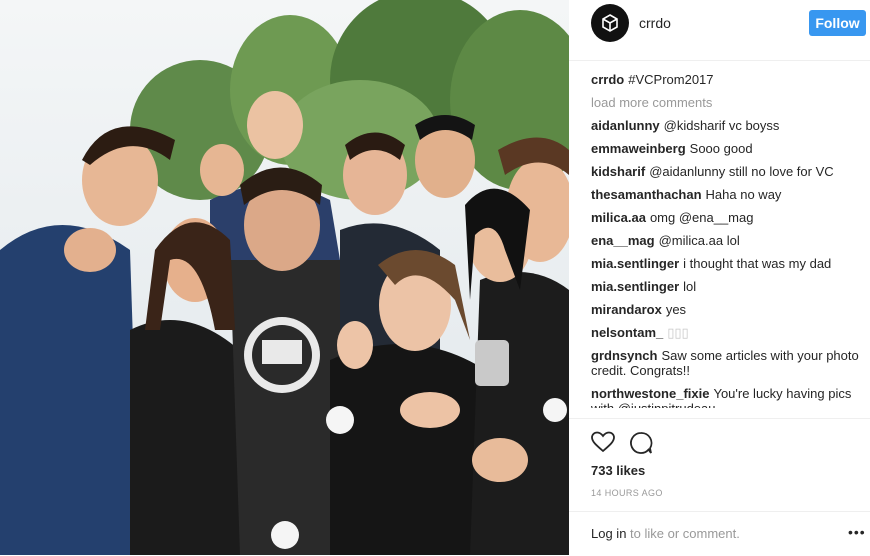  What do you see at coordinates (627, 493) in the screenshot?
I see `post-timestamp: 14 HOURS AGO` at bounding box center [627, 493].